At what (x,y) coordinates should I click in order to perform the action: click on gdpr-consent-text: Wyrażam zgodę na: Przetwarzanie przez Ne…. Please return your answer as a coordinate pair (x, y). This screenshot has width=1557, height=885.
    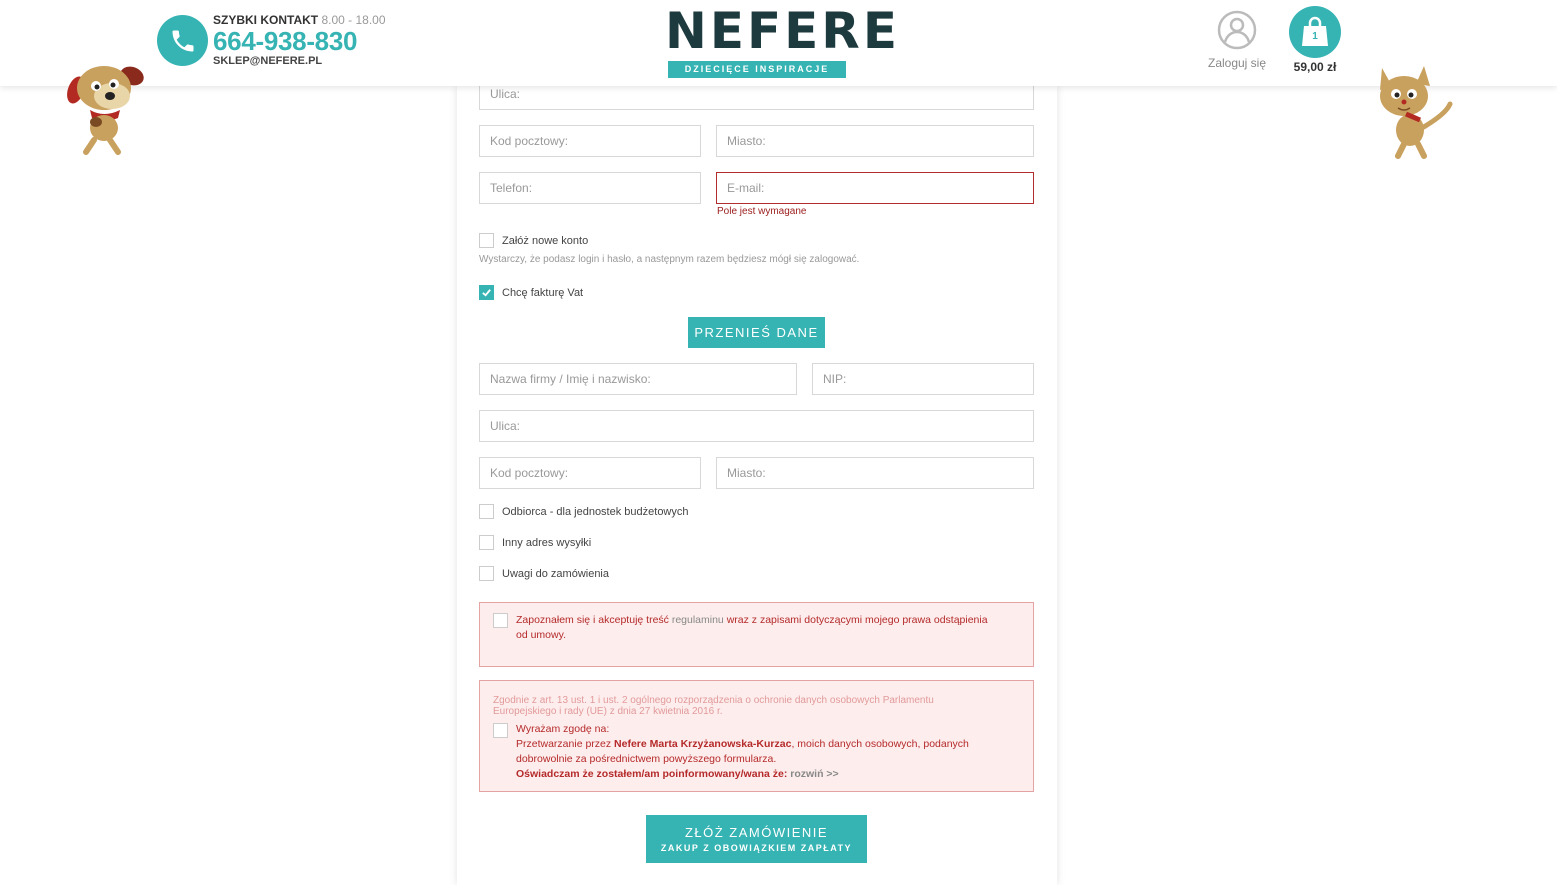
    Looking at the image, I should click on (742, 751).